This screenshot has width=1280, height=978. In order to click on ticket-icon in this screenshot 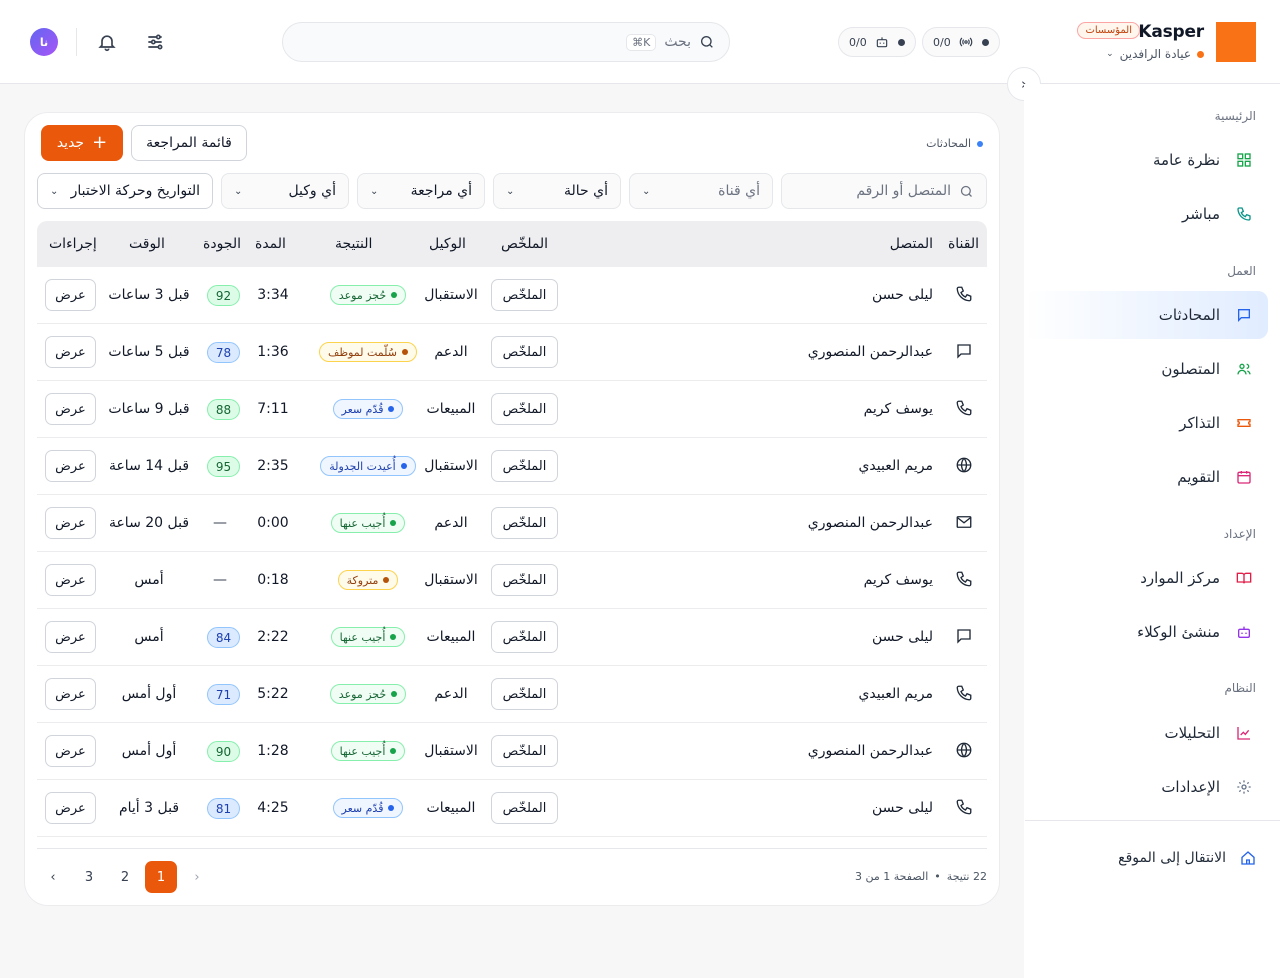, I will do `click(1244, 423)`.